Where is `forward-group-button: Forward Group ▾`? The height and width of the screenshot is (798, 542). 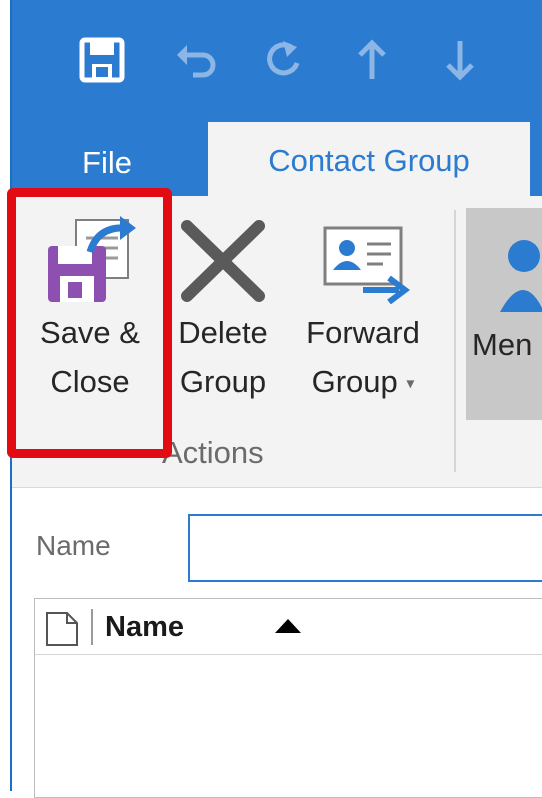
forward-group-button: Forward Group ▾ is located at coordinates (363, 313).